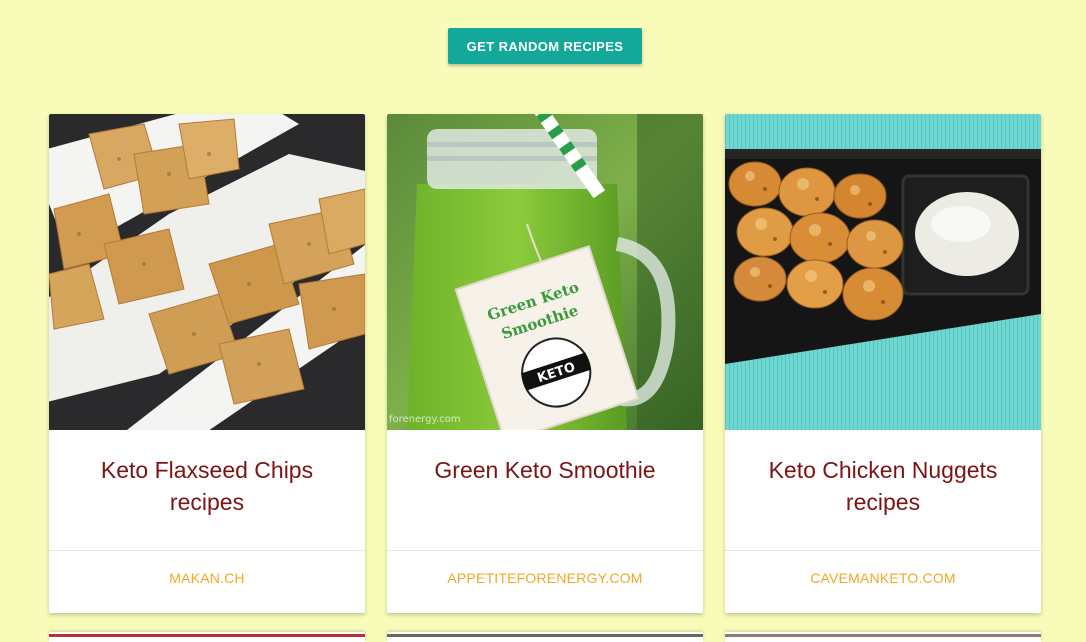 This screenshot has width=1086, height=642. I want to click on recipe-source-link: APPETITEFORENERGY.COM, so click(545, 578).